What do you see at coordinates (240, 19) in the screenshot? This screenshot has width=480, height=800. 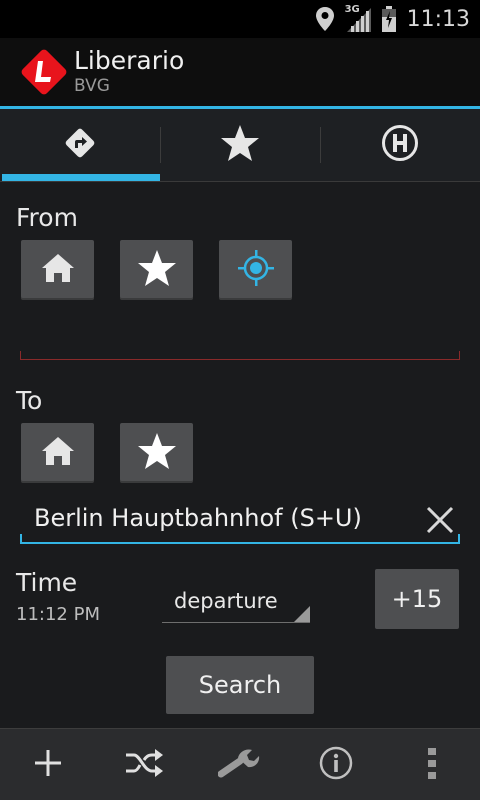 I see `status-bar: 3G 11:13` at bounding box center [240, 19].